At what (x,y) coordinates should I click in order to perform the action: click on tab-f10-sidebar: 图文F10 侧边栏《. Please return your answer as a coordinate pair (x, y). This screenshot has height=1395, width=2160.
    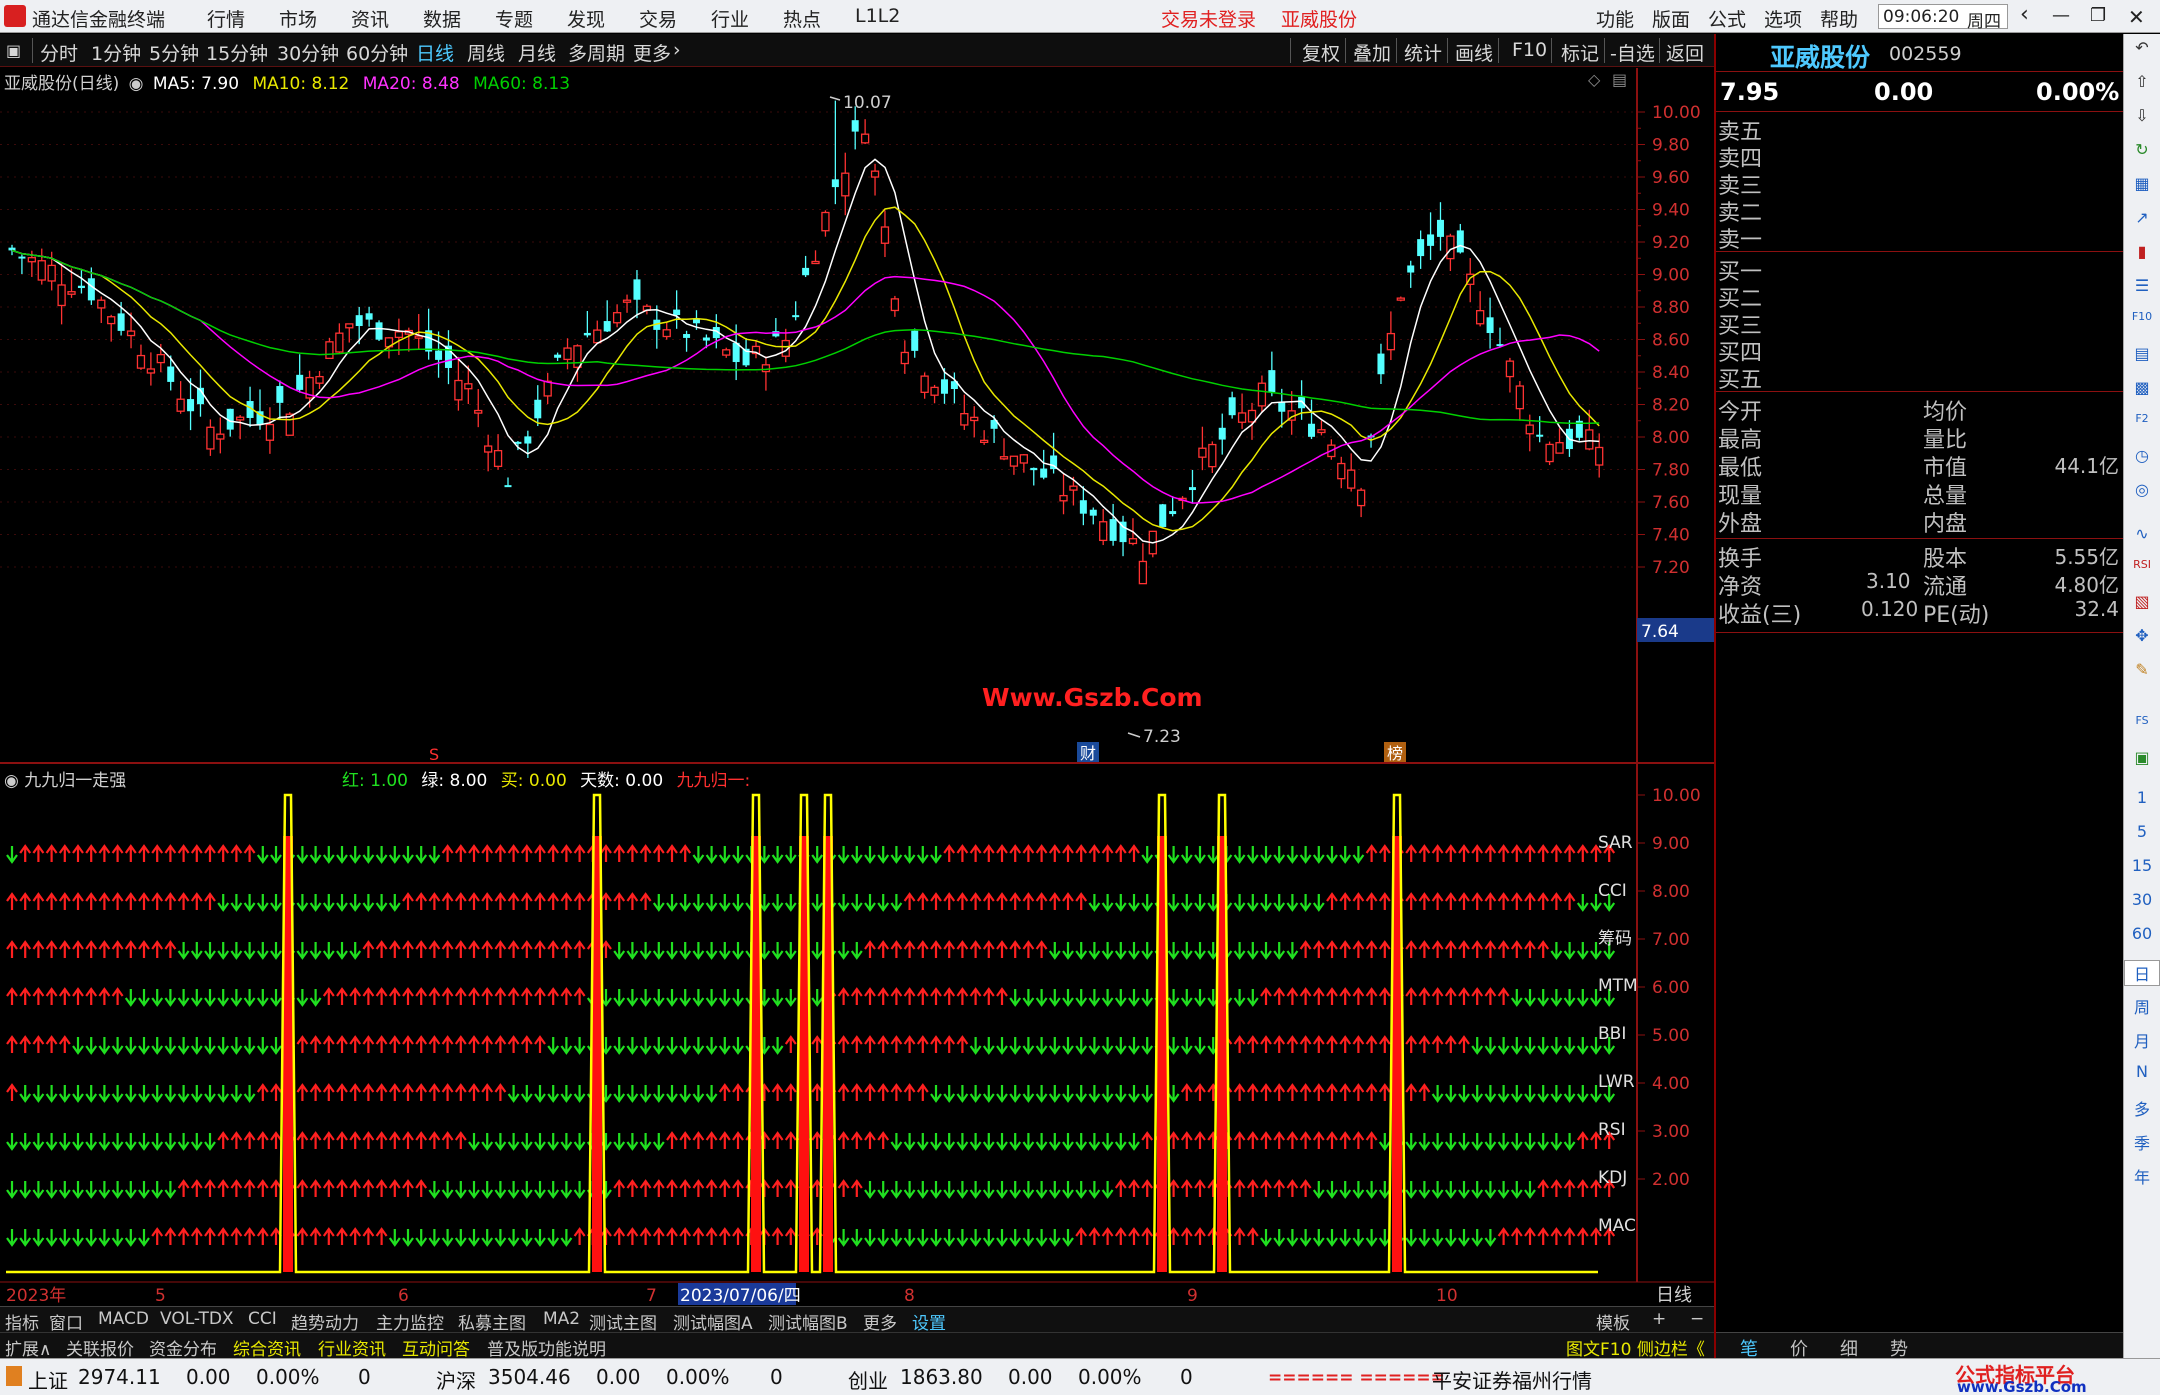
    Looking at the image, I should click on (1635, 1347).